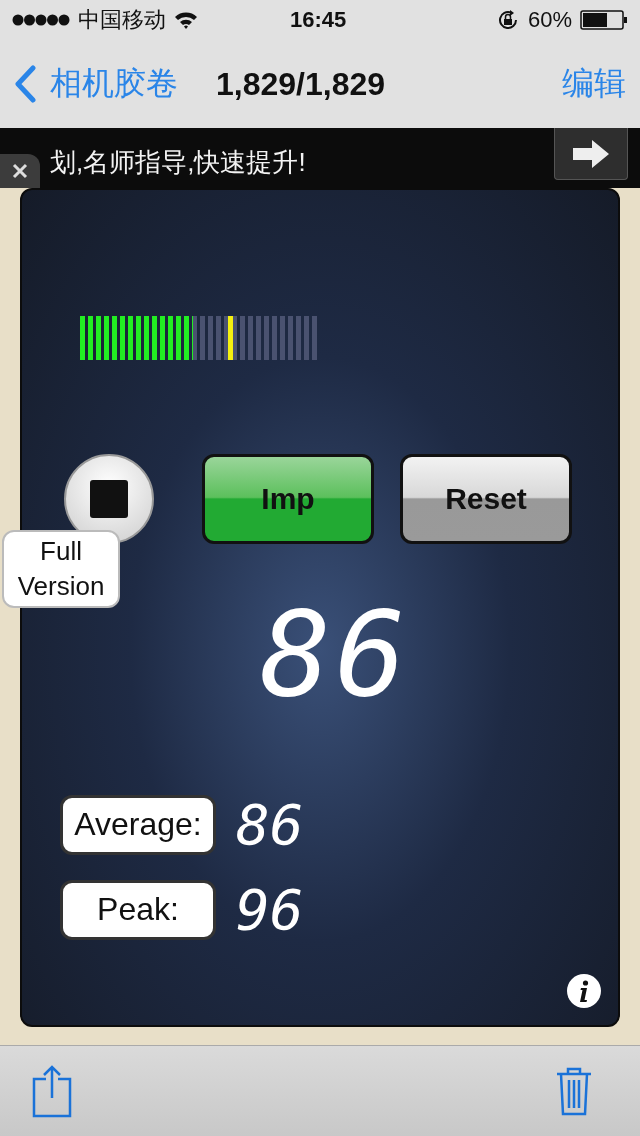  What do you see at coordinates (186, 20) in the screenshot?
I see `wifi-icon` at bounding box center [186, 20].